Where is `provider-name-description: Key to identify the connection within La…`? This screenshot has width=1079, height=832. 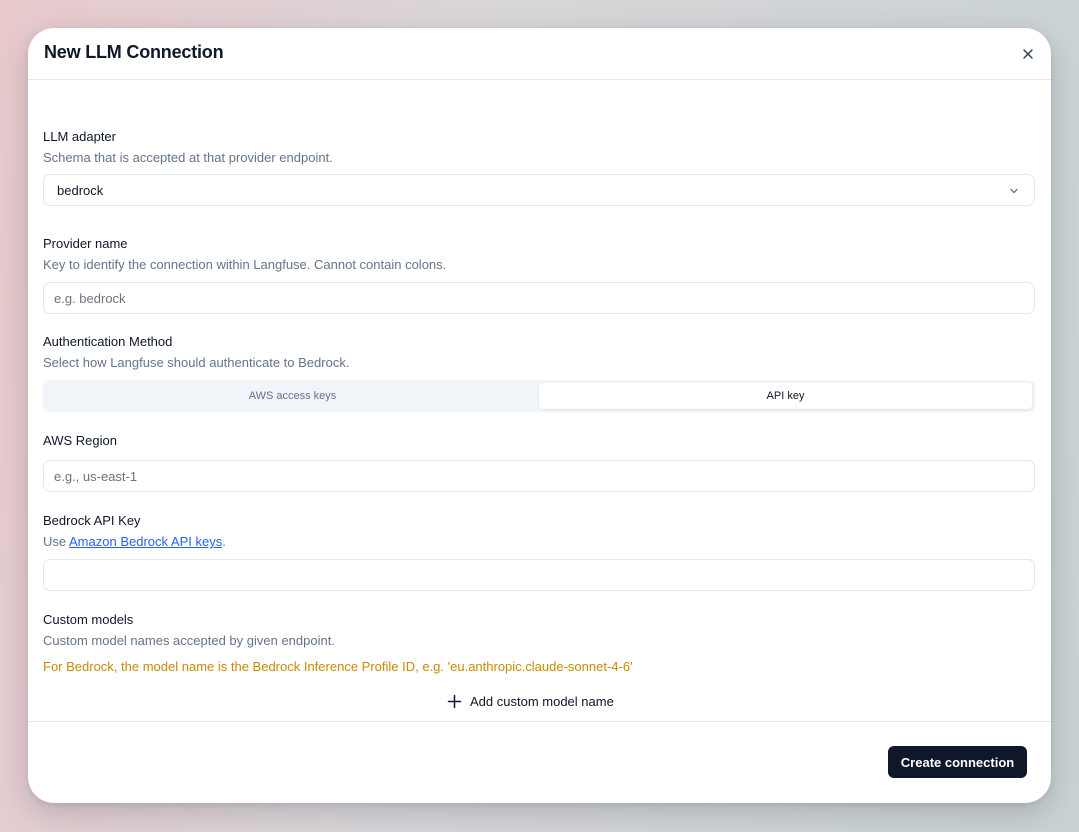
provider-name-description: Key to identify the connection within La… is located at coordinates (245, 264).